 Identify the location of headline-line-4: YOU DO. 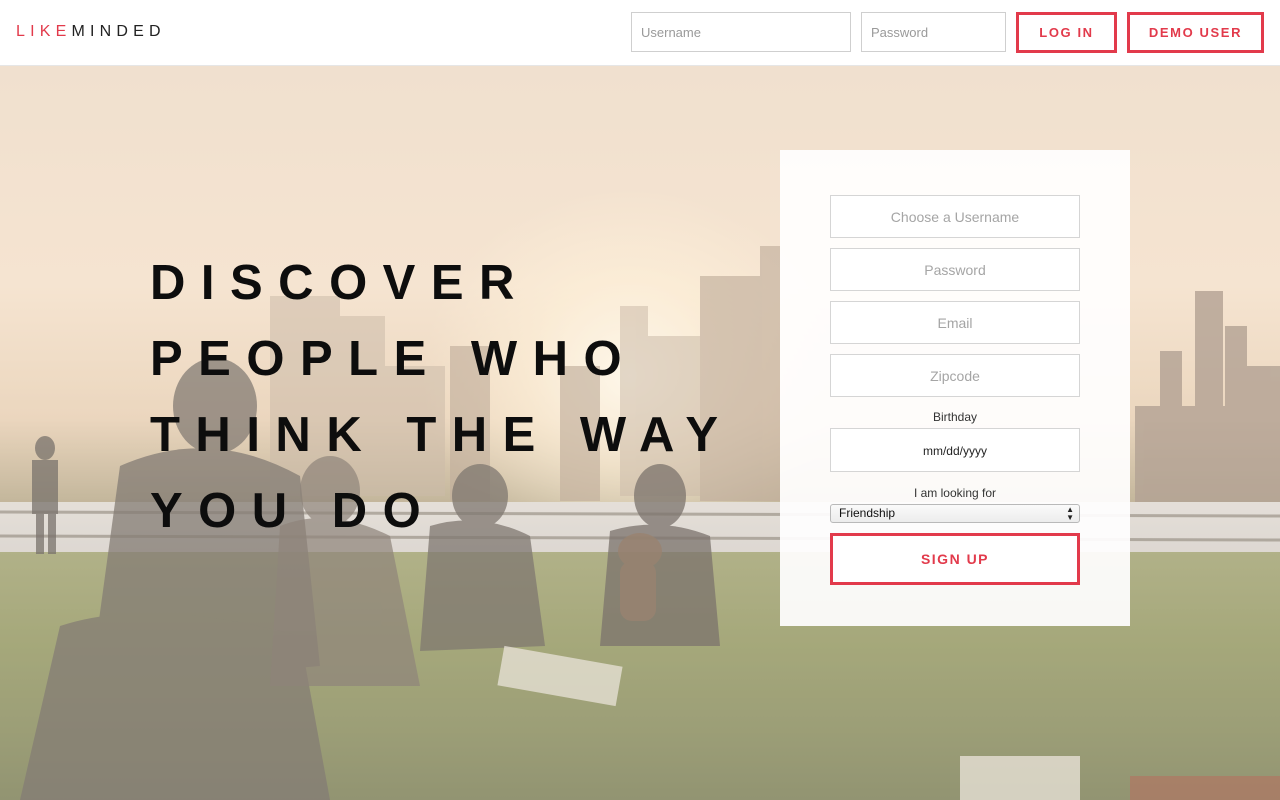
(293, 511).